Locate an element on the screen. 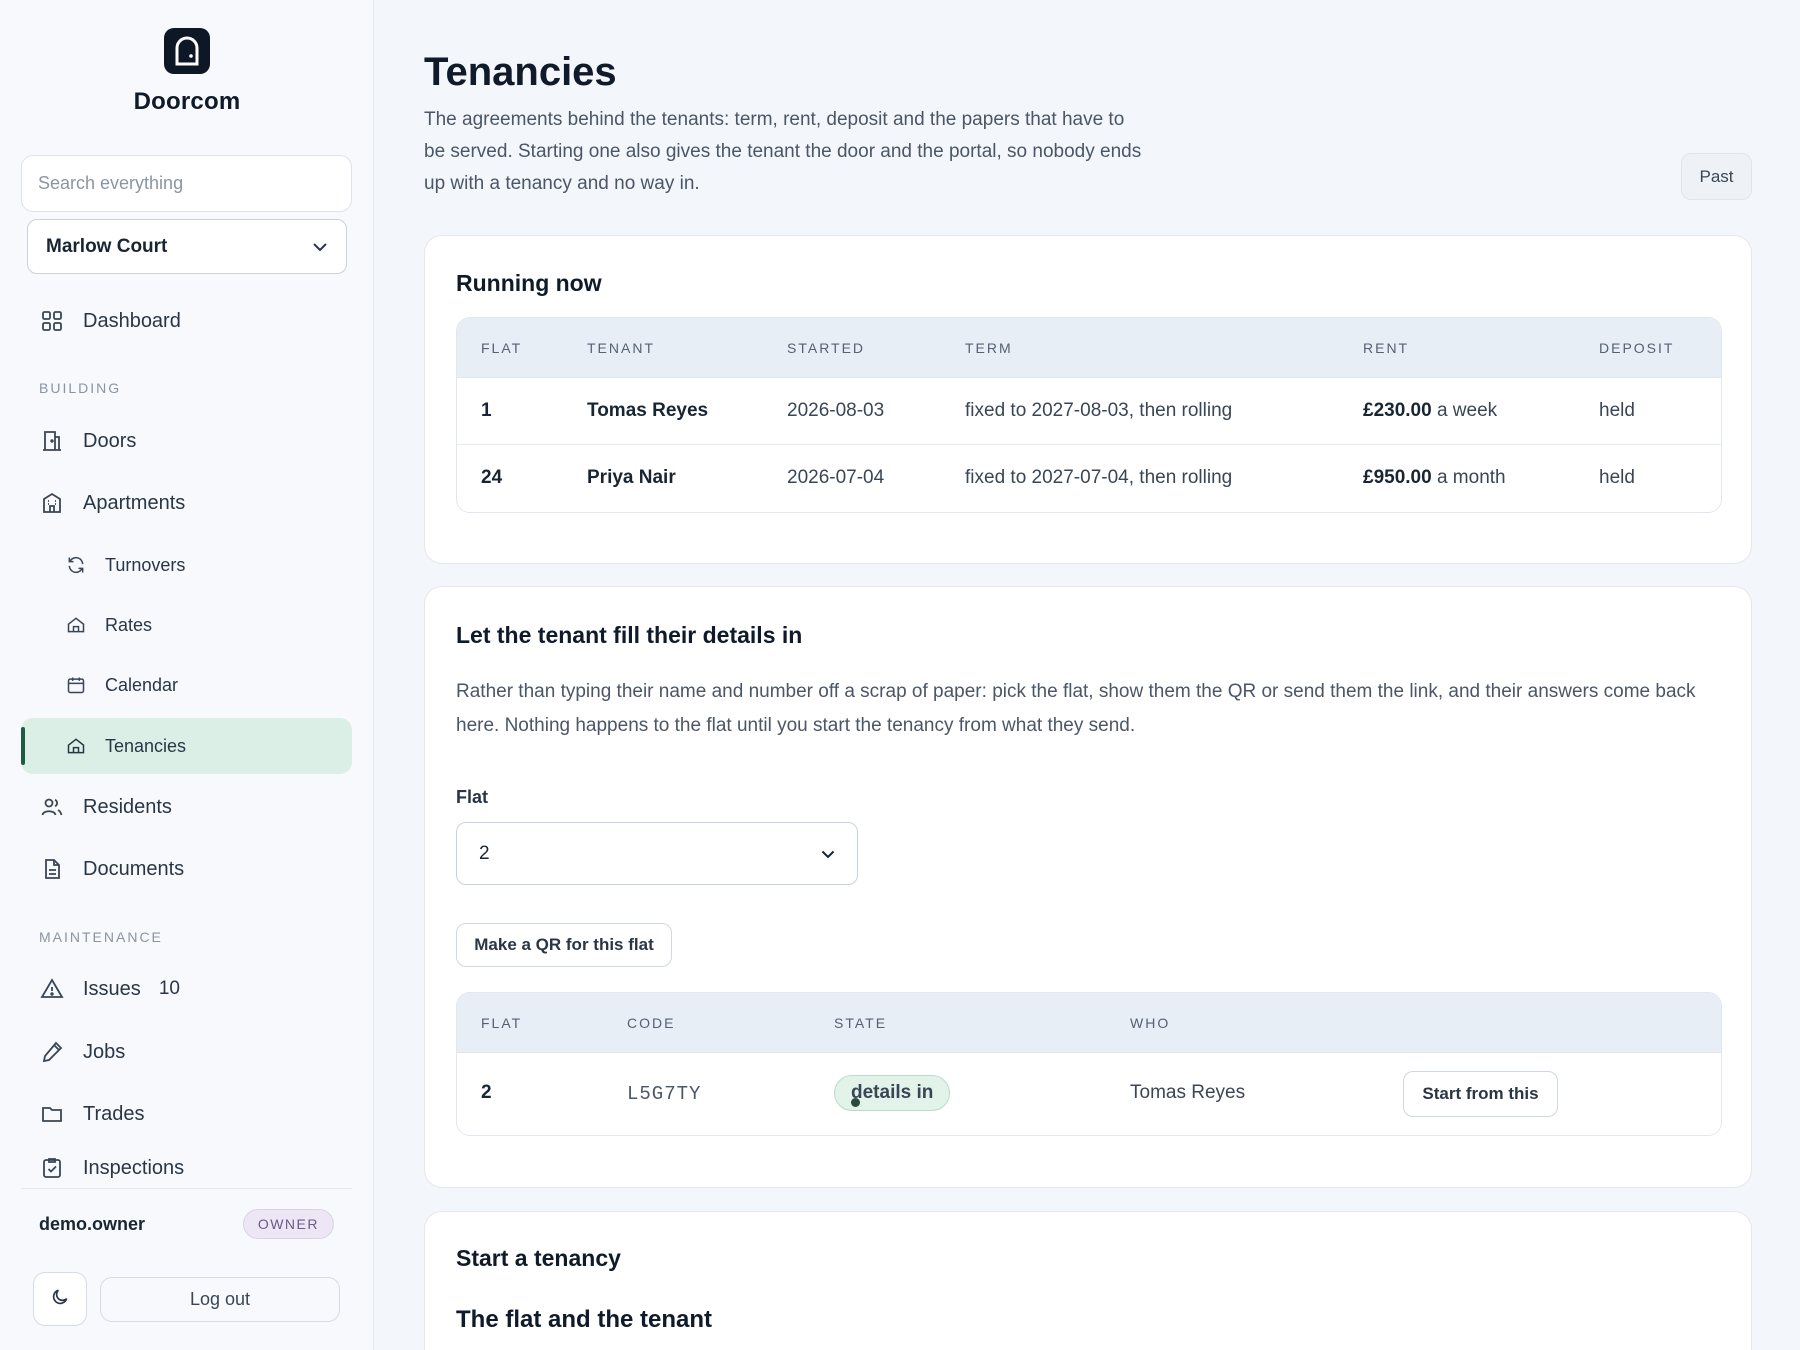  cell-who: Tomas Reyes is located at coordinates (1188, 1092).